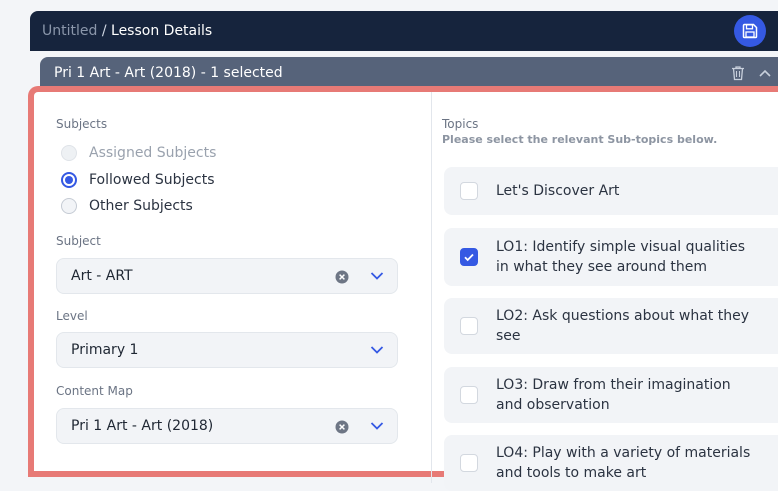  I want to click on subject-label: Subject, so click(78, 241).